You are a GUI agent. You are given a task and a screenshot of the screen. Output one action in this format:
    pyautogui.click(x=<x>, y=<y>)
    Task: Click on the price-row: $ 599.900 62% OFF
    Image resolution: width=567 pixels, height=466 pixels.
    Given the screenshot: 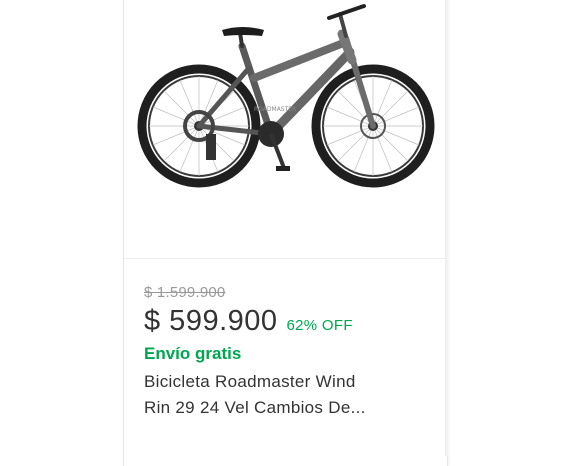 What is the action you would take?
    pyautogui.click(x=289, y=321)
    